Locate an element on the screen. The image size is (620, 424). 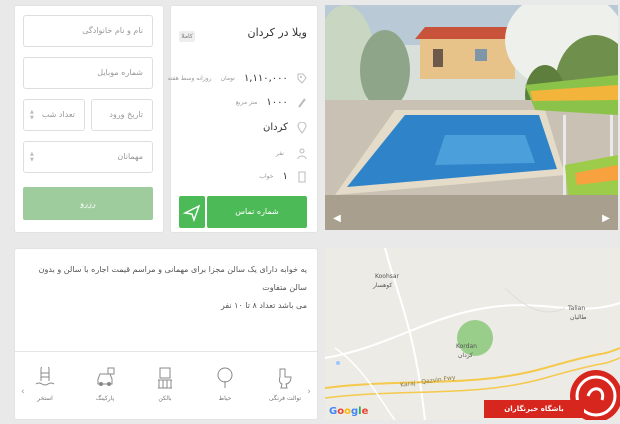
price-row: ۱,۱۱۰,۰۰۰ تومان روزانه وسط هفته is located at coordinates (237, 76).